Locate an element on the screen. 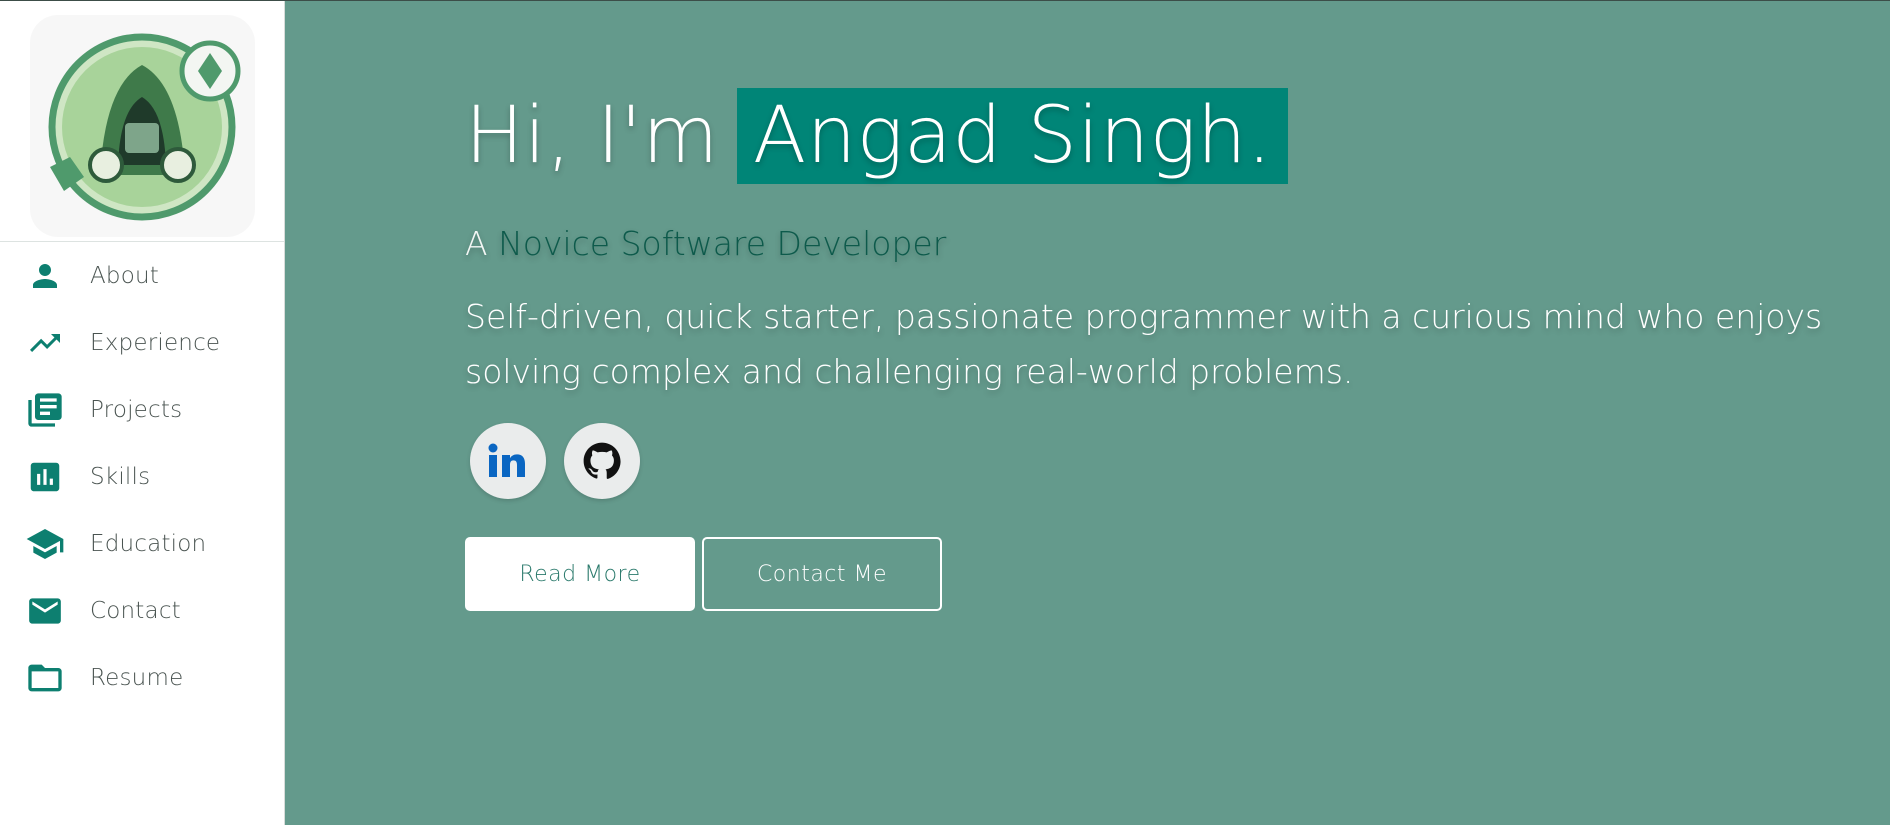  sidebar-item-about: About is located at coordinates (142, 275).